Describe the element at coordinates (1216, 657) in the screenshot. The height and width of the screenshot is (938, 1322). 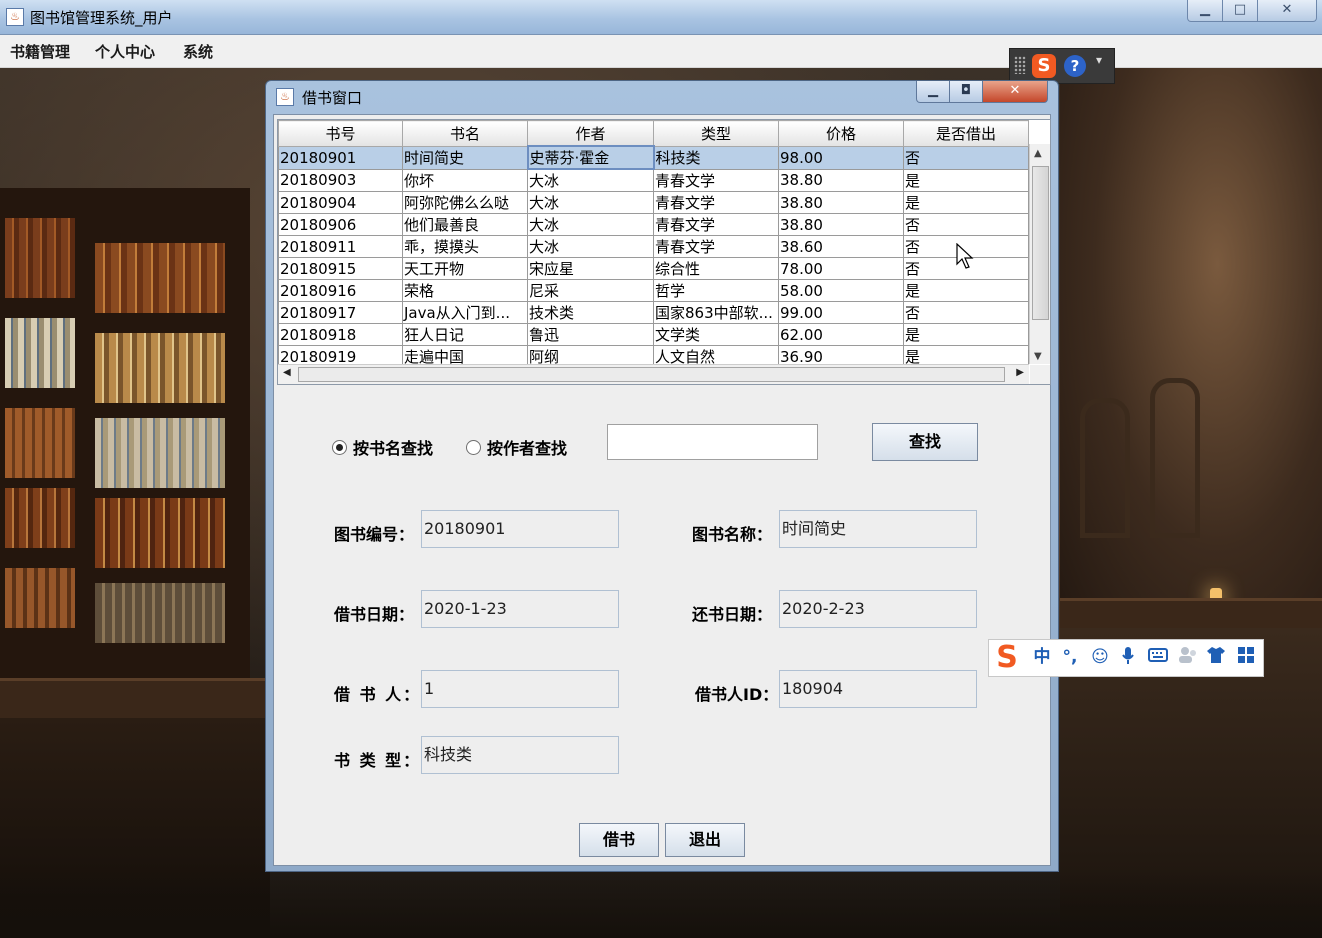
I see `skin-shirt-icon` at that location.